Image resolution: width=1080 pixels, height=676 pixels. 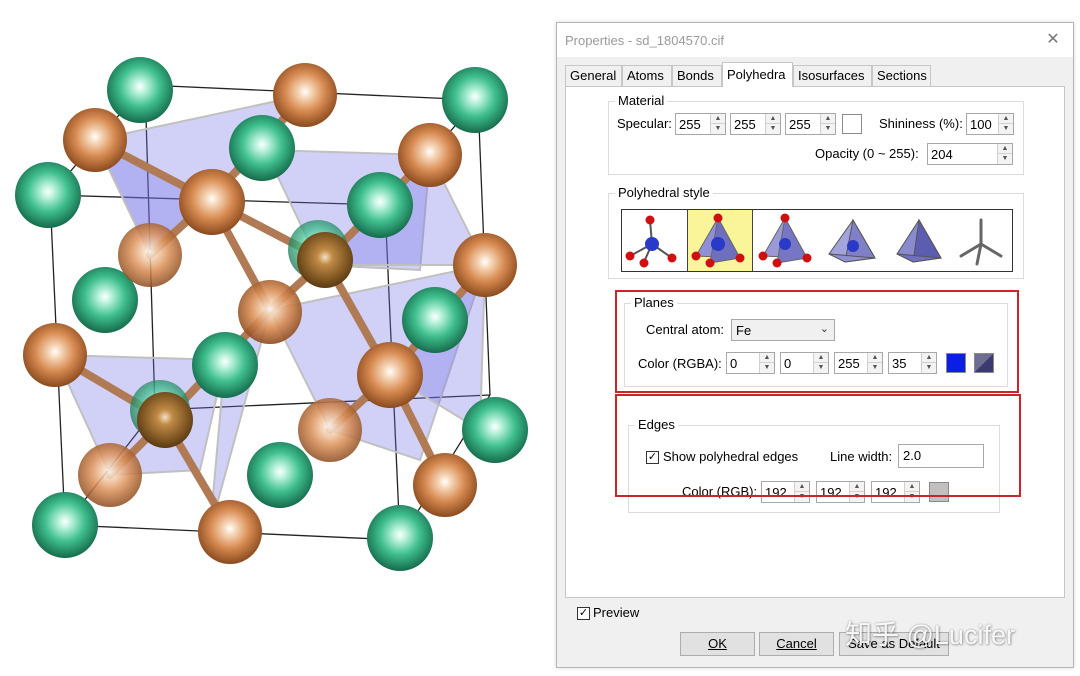 I want to click on stick-style-icon, so click(x=981, y=242).